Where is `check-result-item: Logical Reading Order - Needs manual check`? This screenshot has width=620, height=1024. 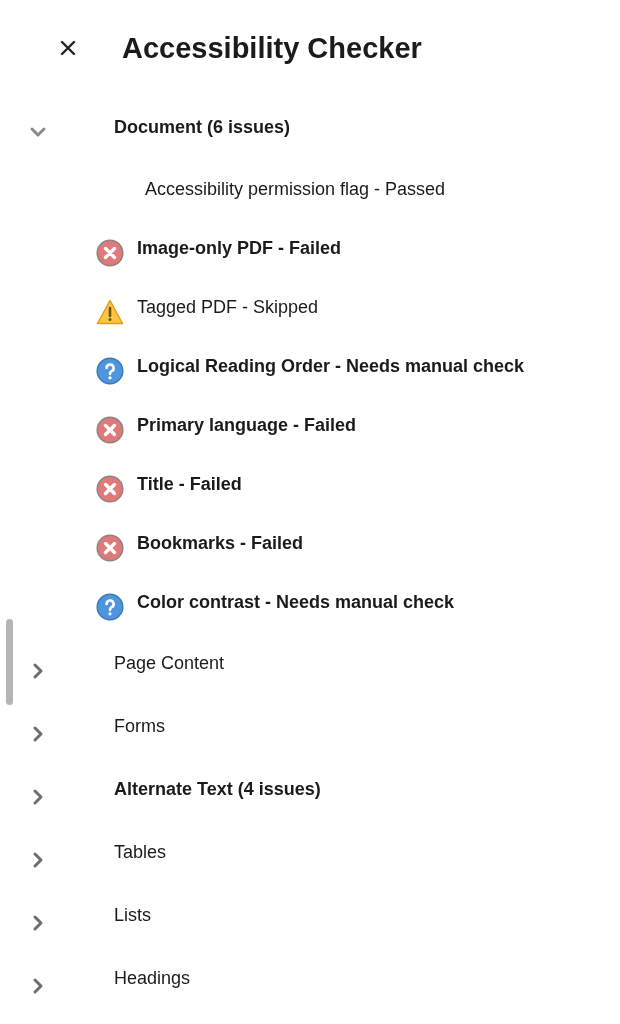
check-result-item: Logical Reading Order - Needs manual check is located at coordinates (331, 366).